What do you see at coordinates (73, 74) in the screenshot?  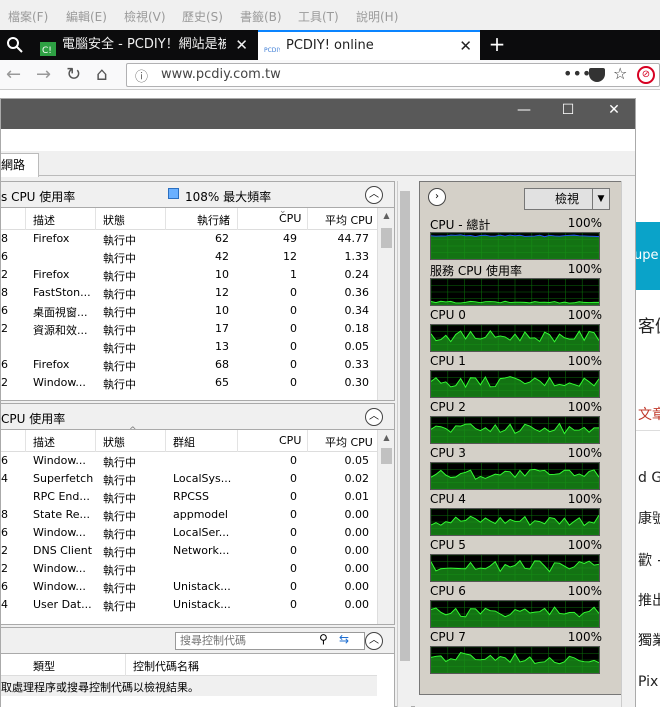 I see `reload-icon: ↻` at bounding box center [73, 74].